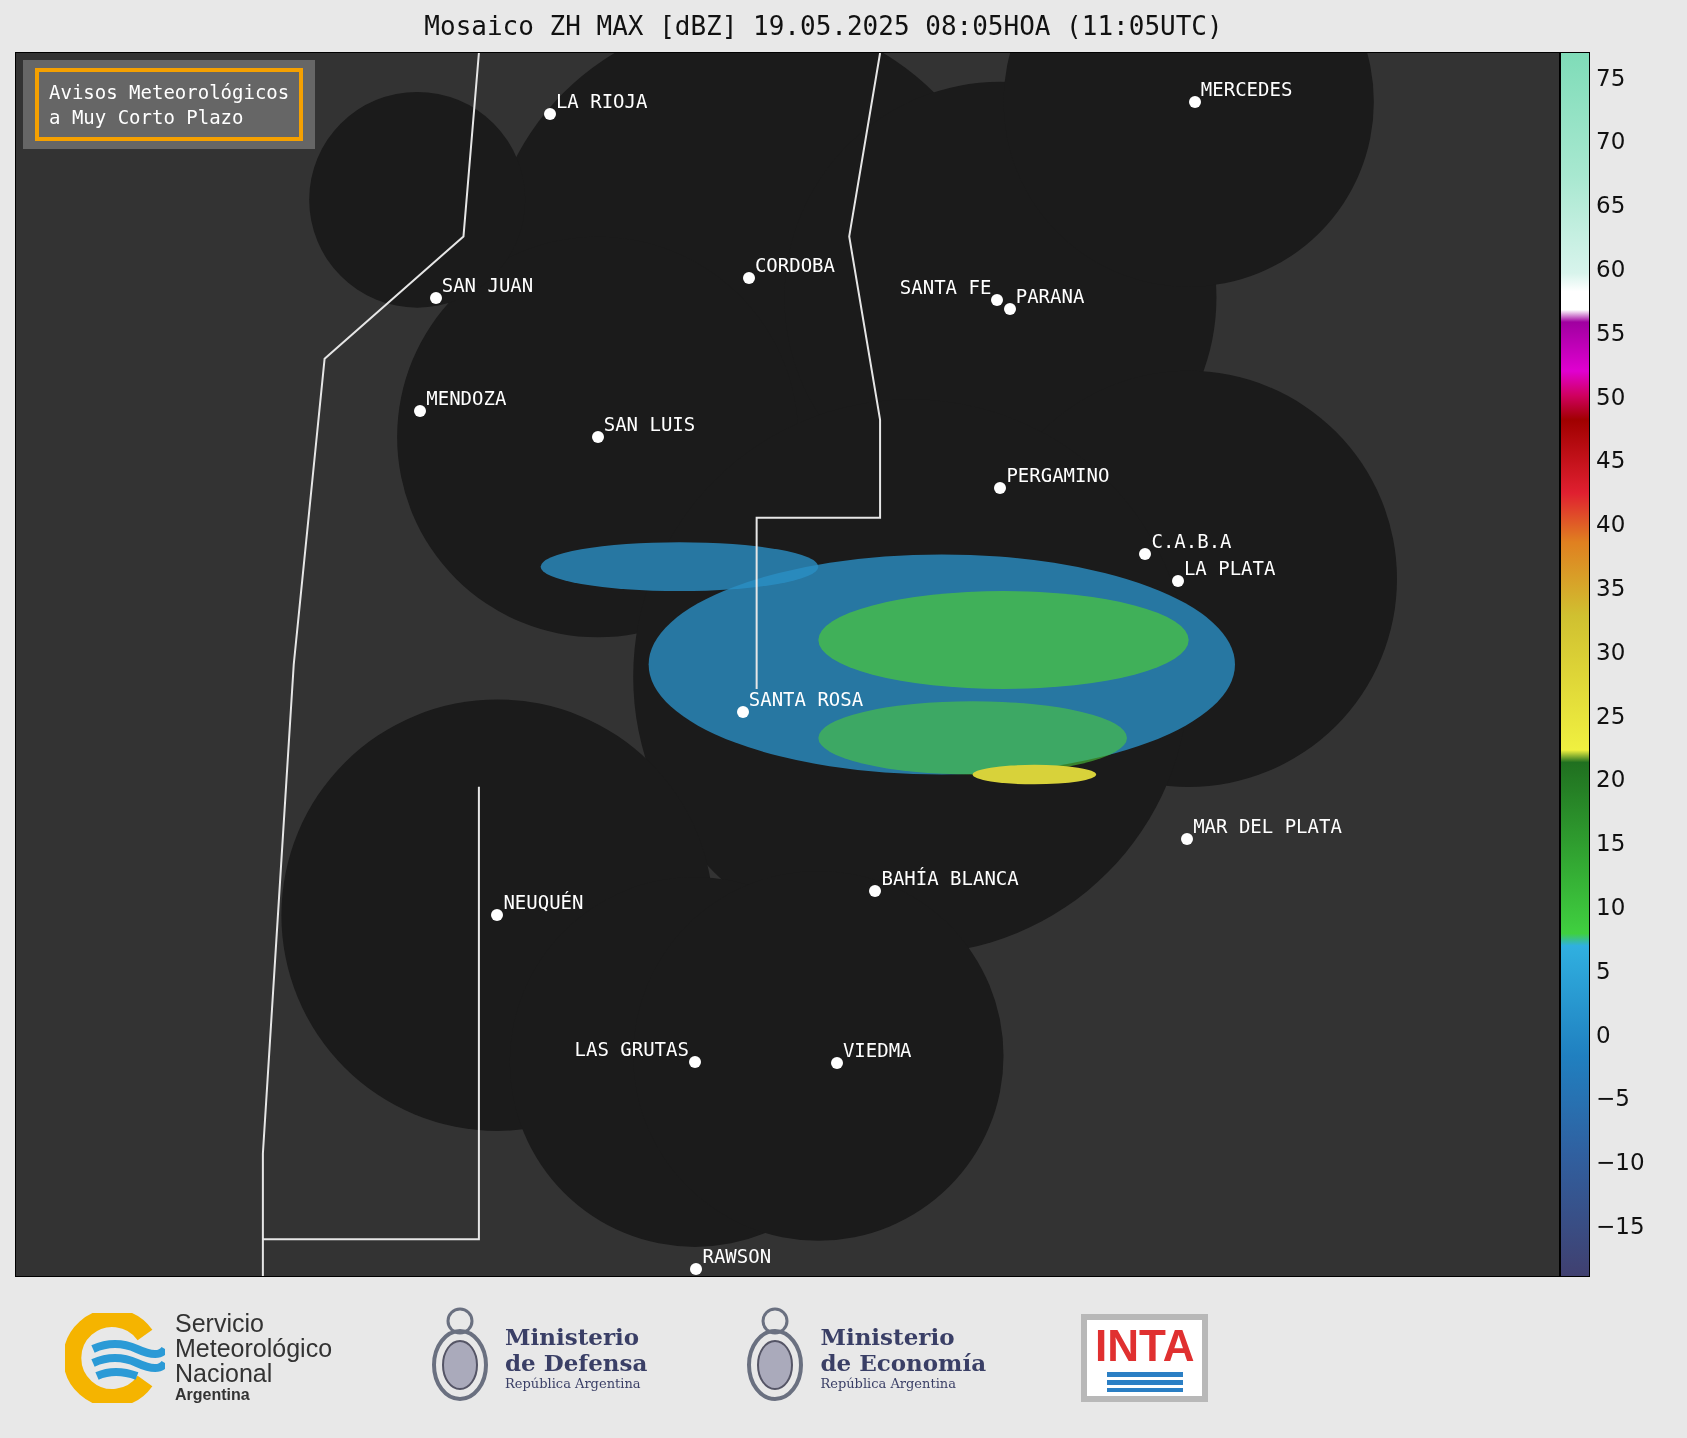 This screenshot has width=1687, height=1438. What do you see at coordinates (1611, 843) in the screenshot?
I see `scale-tick-label: 15` at bounding box center [1611, 843].